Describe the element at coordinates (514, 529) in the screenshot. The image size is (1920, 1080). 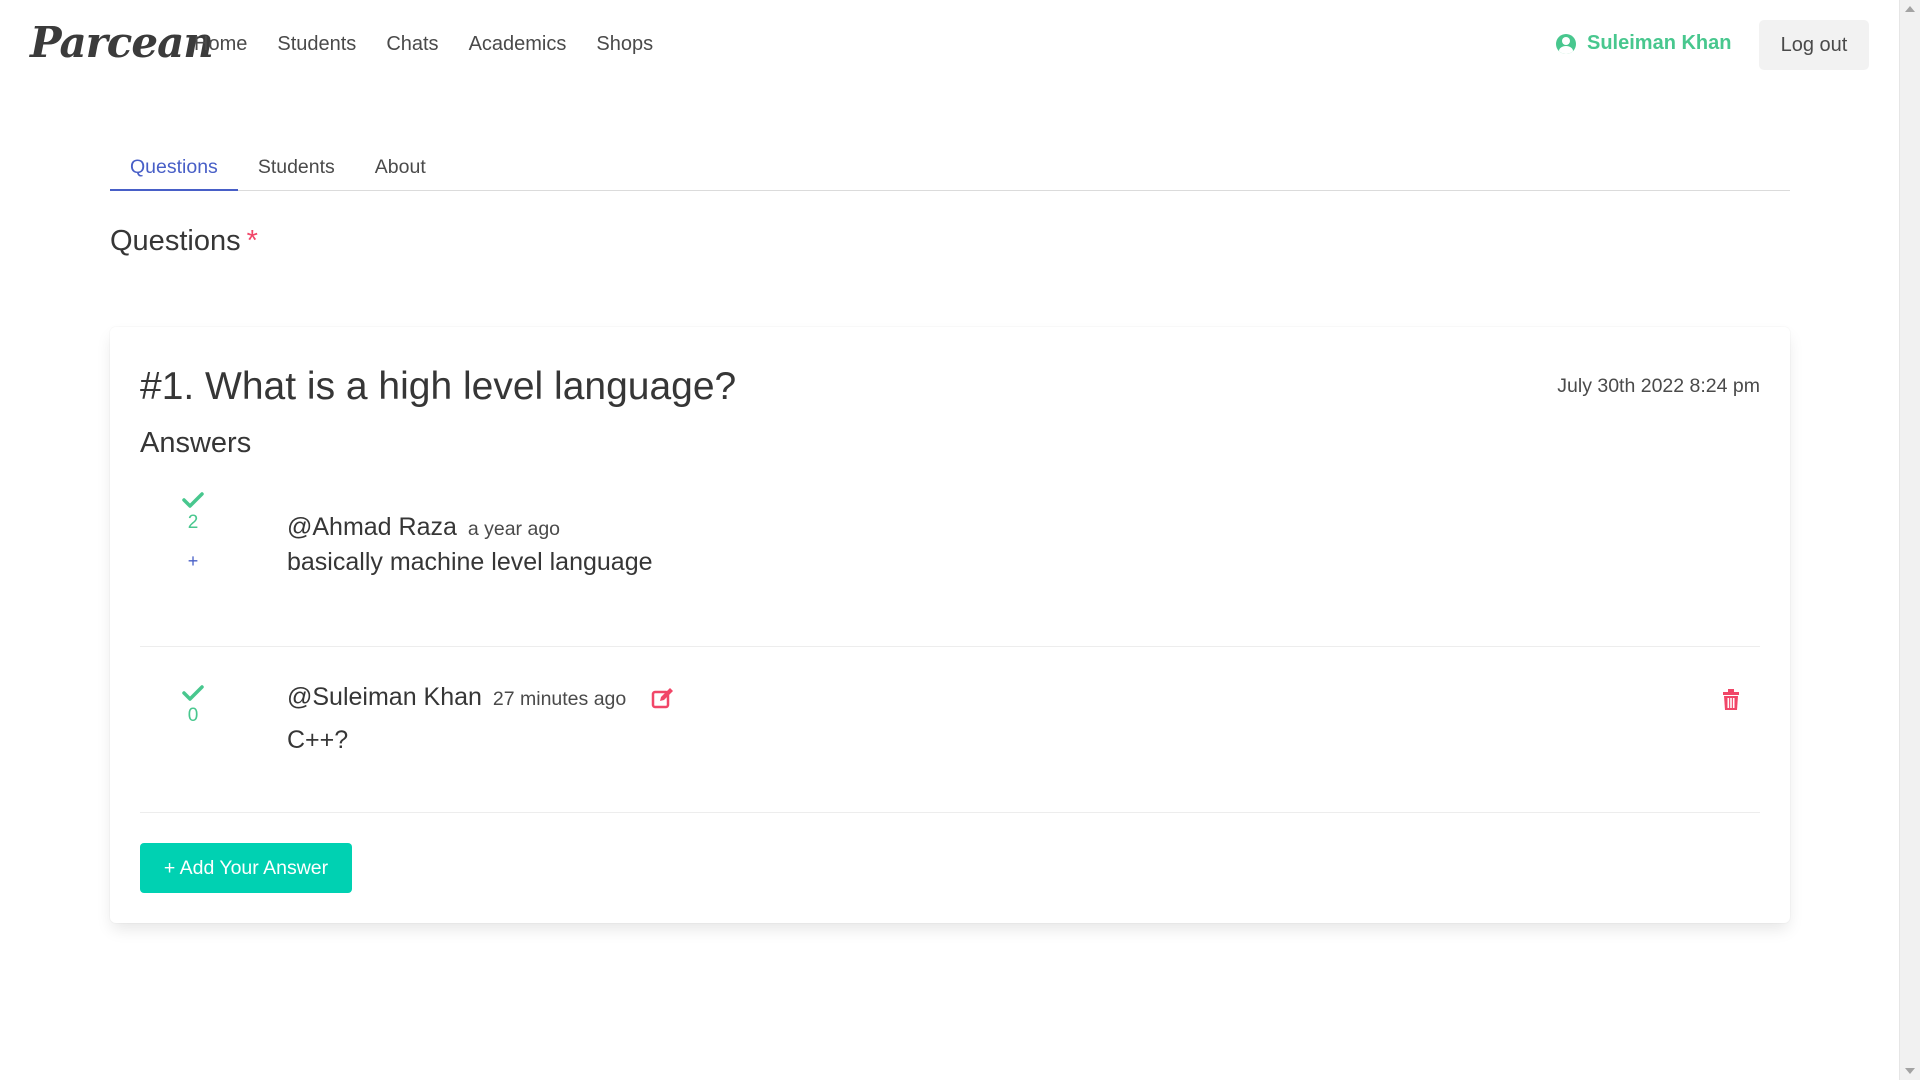
I see `answer-time: a year ago` at that location.